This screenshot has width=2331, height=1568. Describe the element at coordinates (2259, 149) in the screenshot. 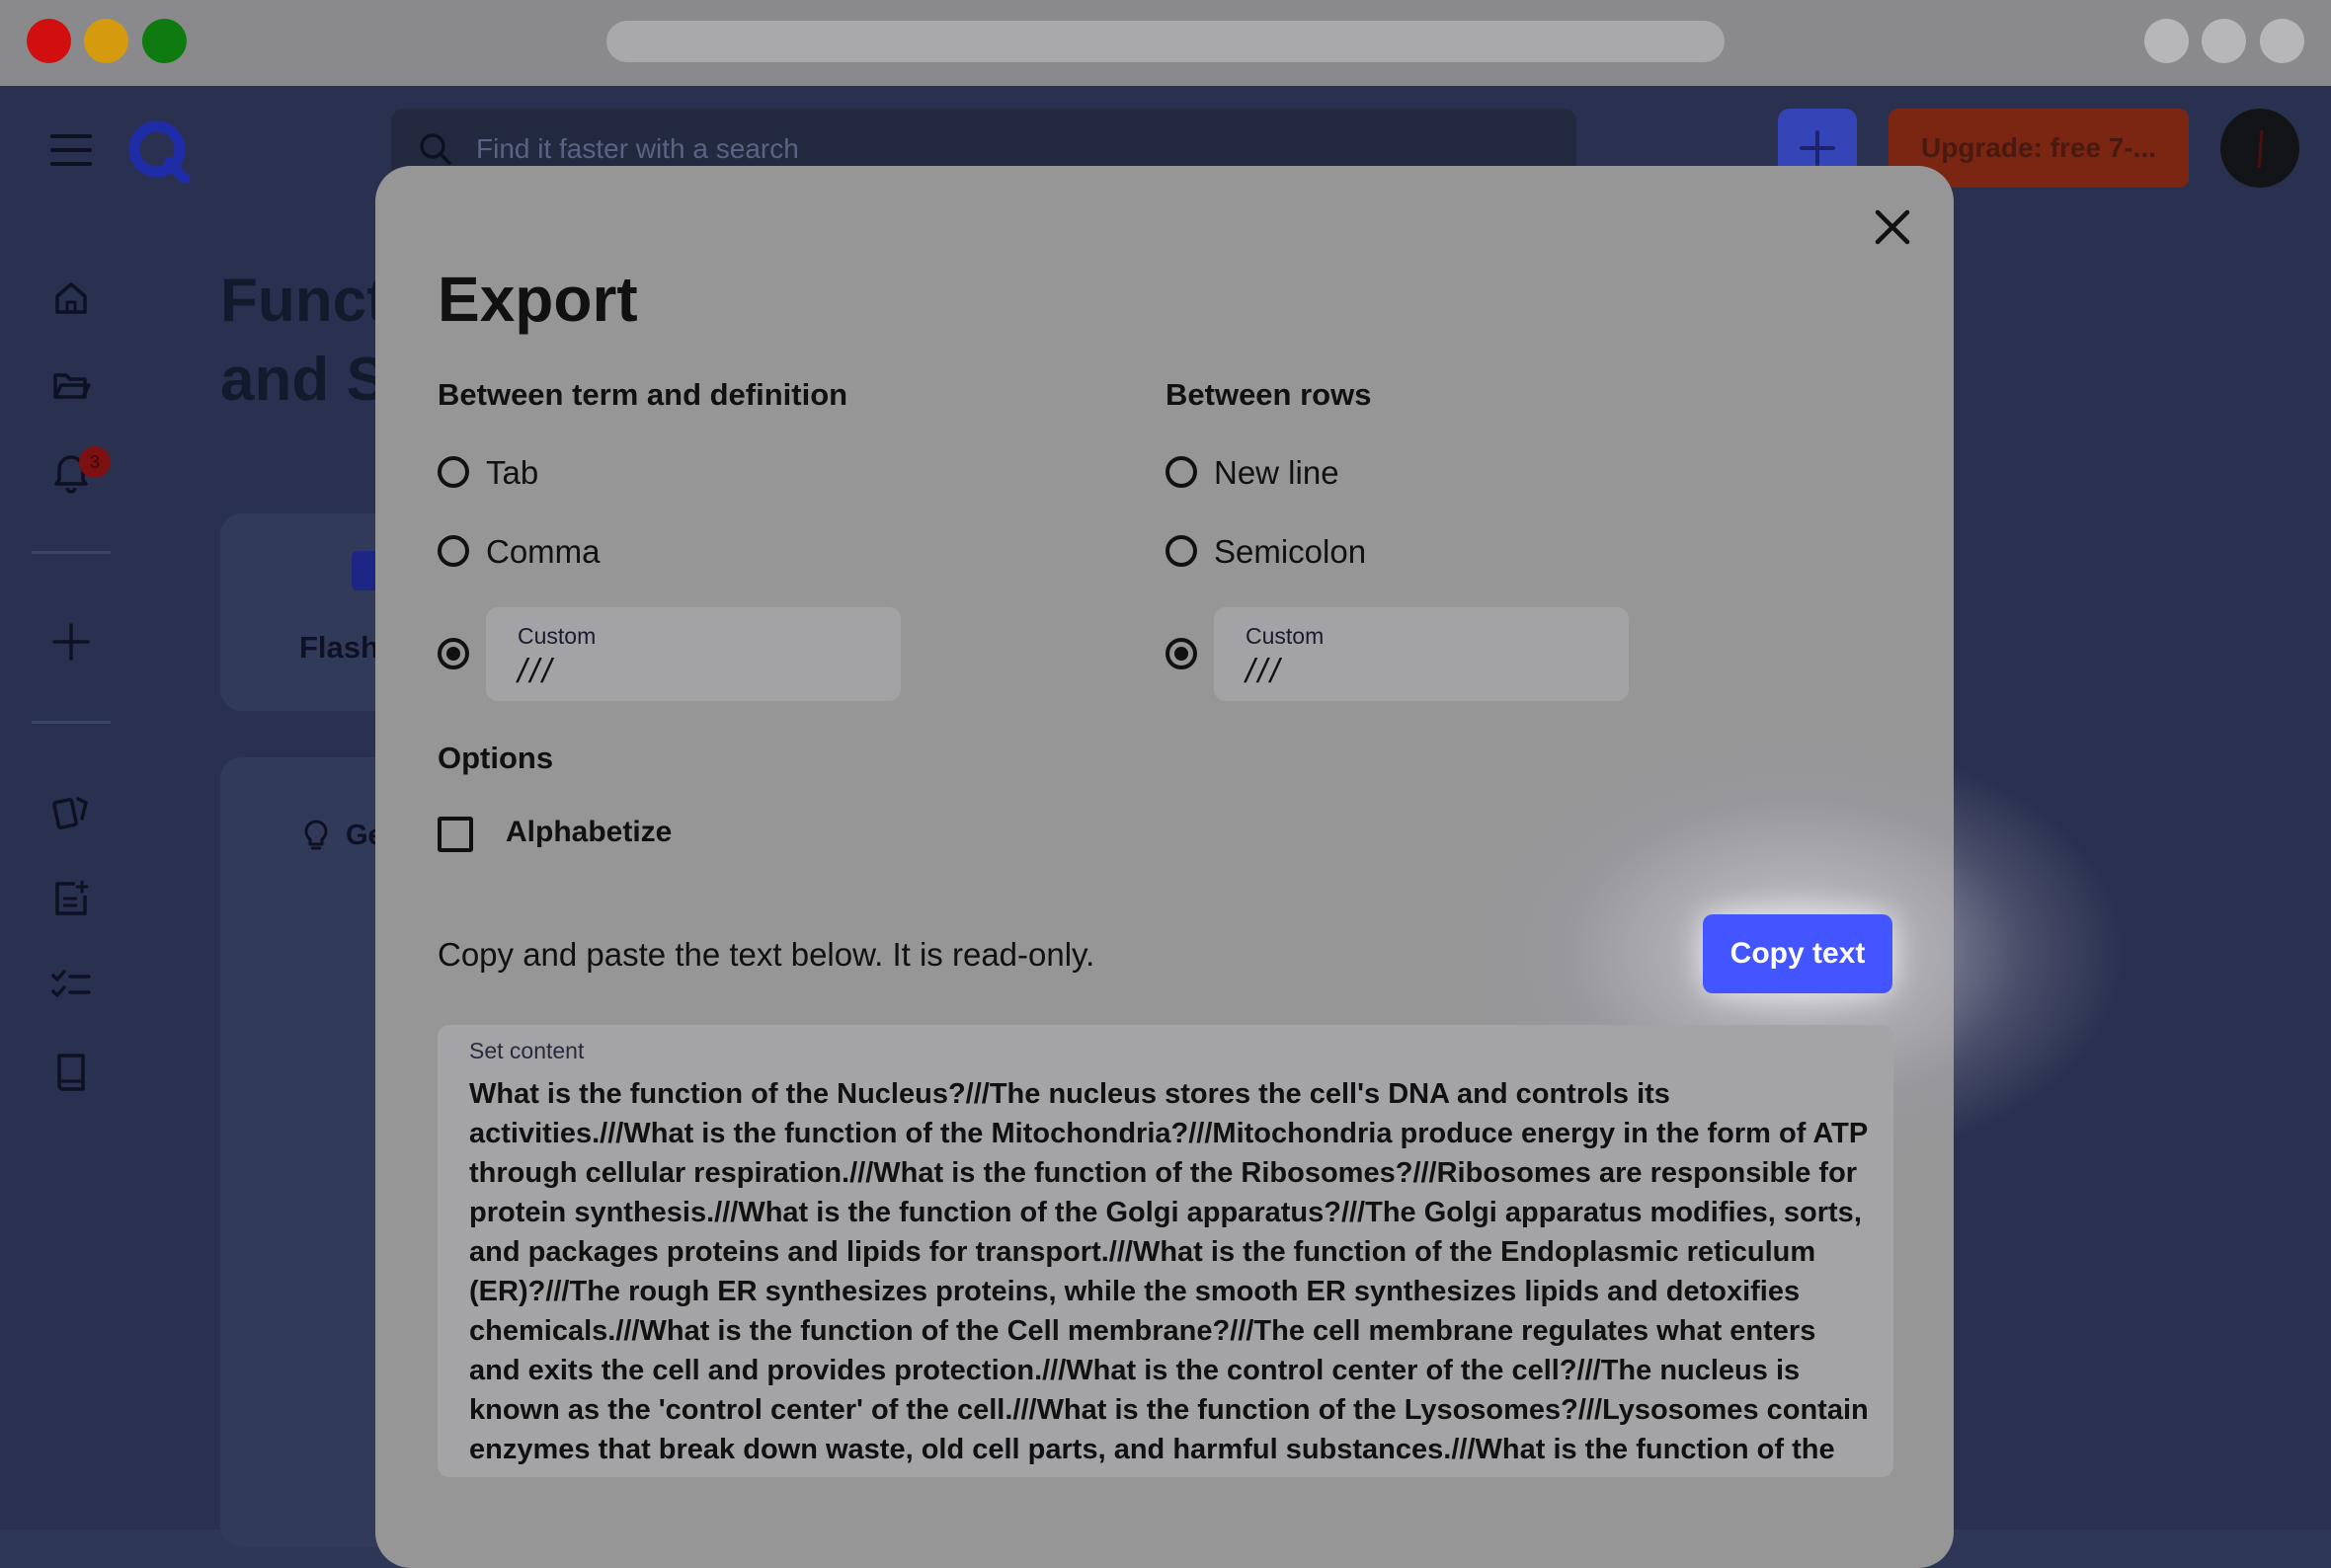

I see `avatar` at that location.